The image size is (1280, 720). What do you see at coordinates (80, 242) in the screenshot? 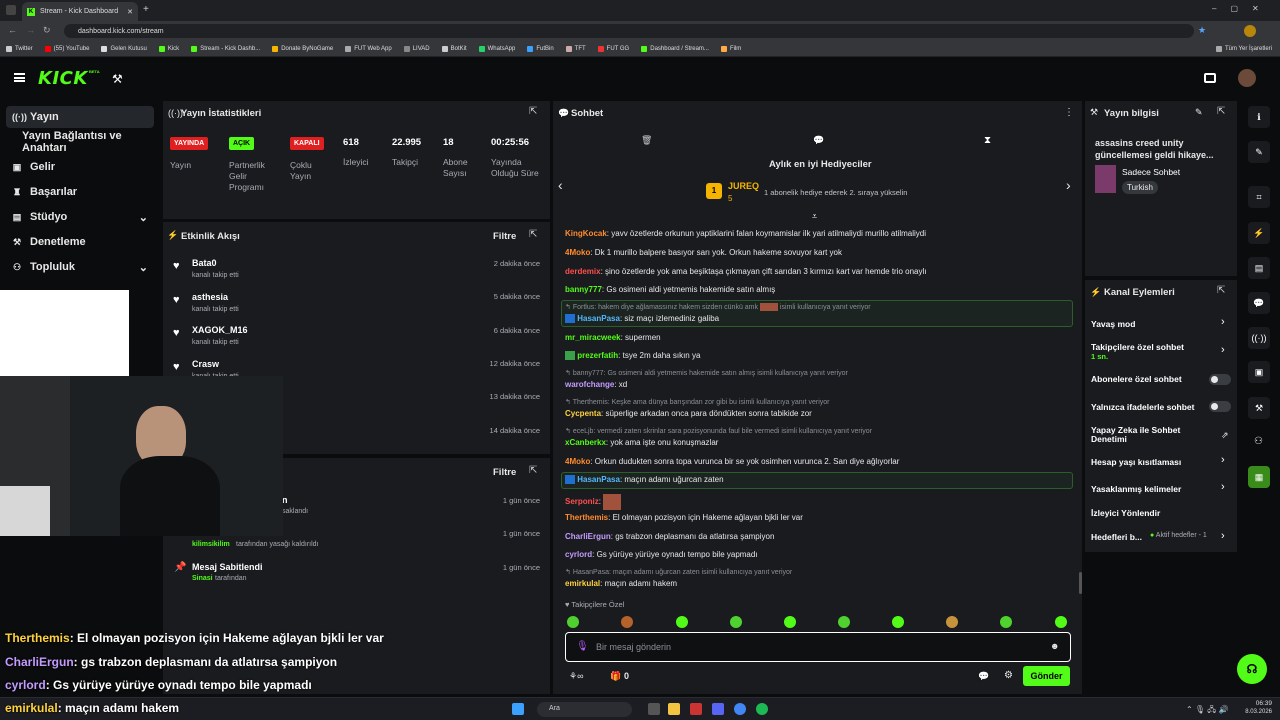
I see `nav-item-denetleme: ⚒ Denetleme` at bounding box center [80, 242].